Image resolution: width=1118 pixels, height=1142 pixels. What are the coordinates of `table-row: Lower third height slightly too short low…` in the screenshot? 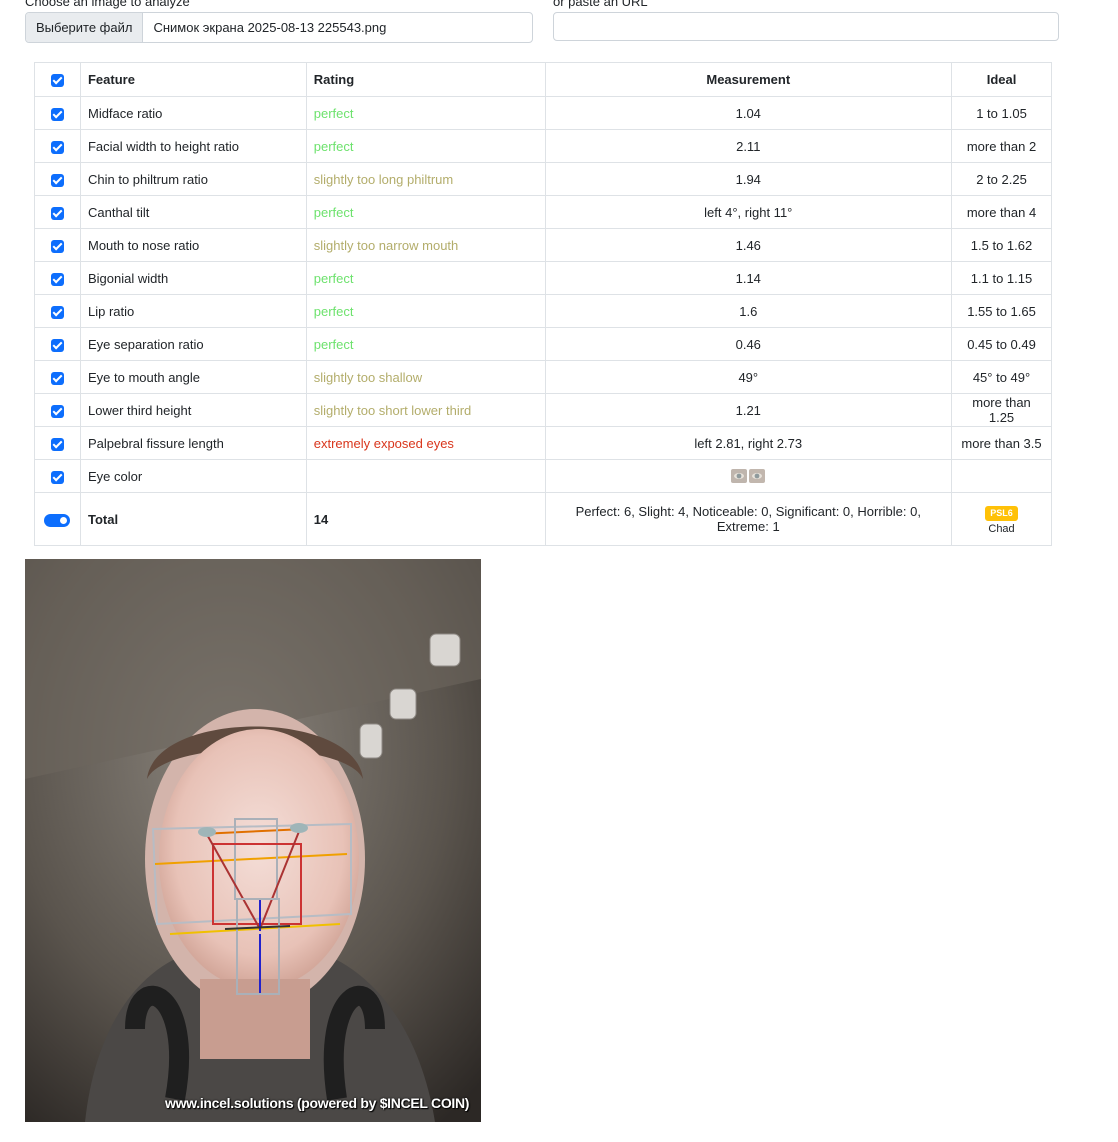 It's located at (543, 410).